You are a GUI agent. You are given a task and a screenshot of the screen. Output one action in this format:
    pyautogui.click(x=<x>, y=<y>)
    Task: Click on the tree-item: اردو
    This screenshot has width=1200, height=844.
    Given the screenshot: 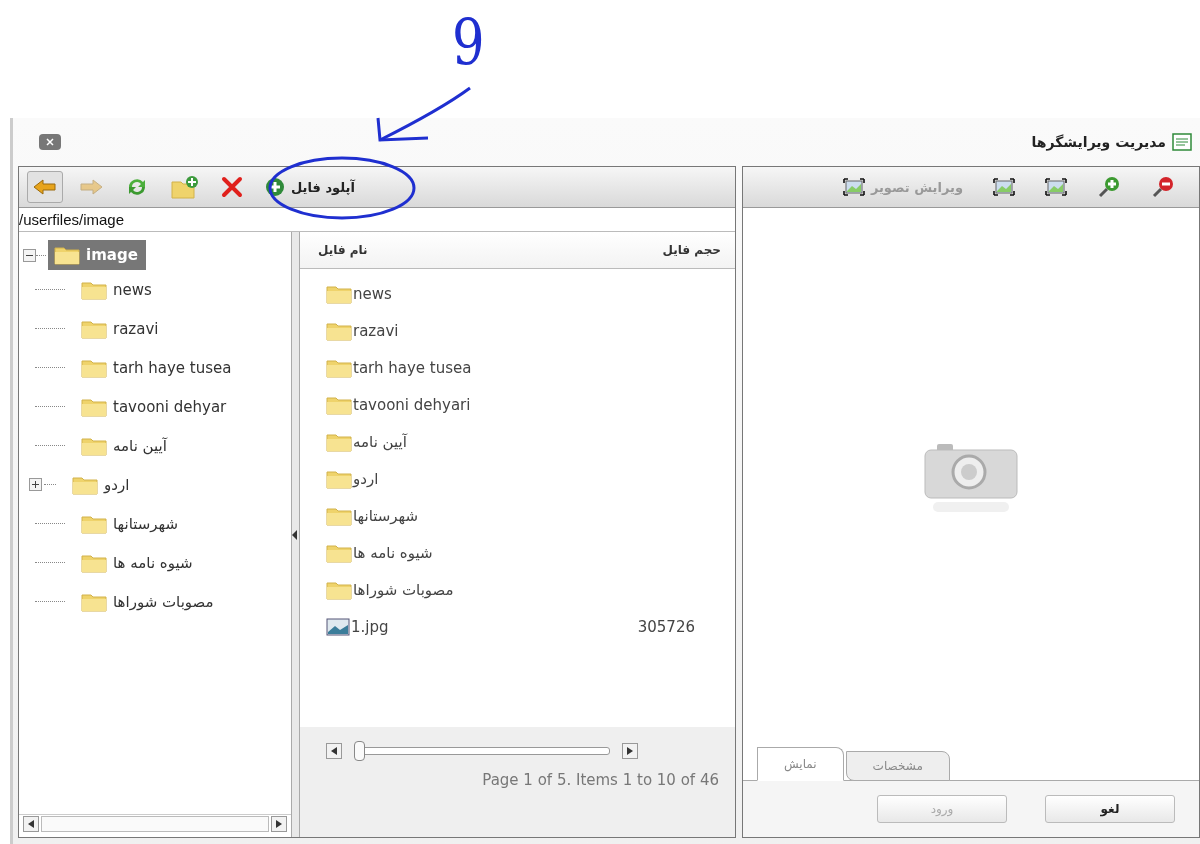 What is the action you would take?
    pyautogui.click(x=102, y=484)
    